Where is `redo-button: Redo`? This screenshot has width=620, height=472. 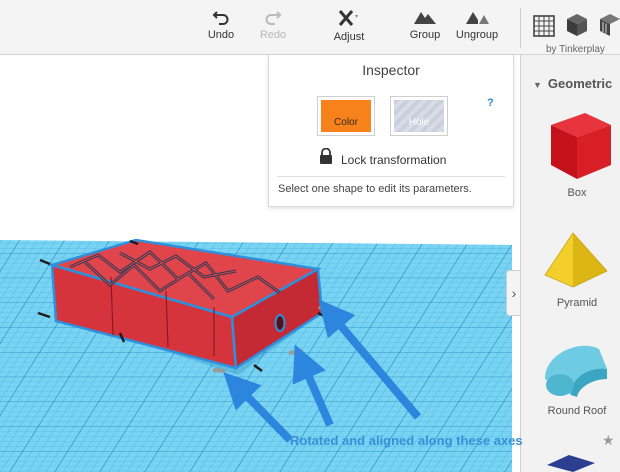 redo-button: Redo is located at coordinates (273, 24).